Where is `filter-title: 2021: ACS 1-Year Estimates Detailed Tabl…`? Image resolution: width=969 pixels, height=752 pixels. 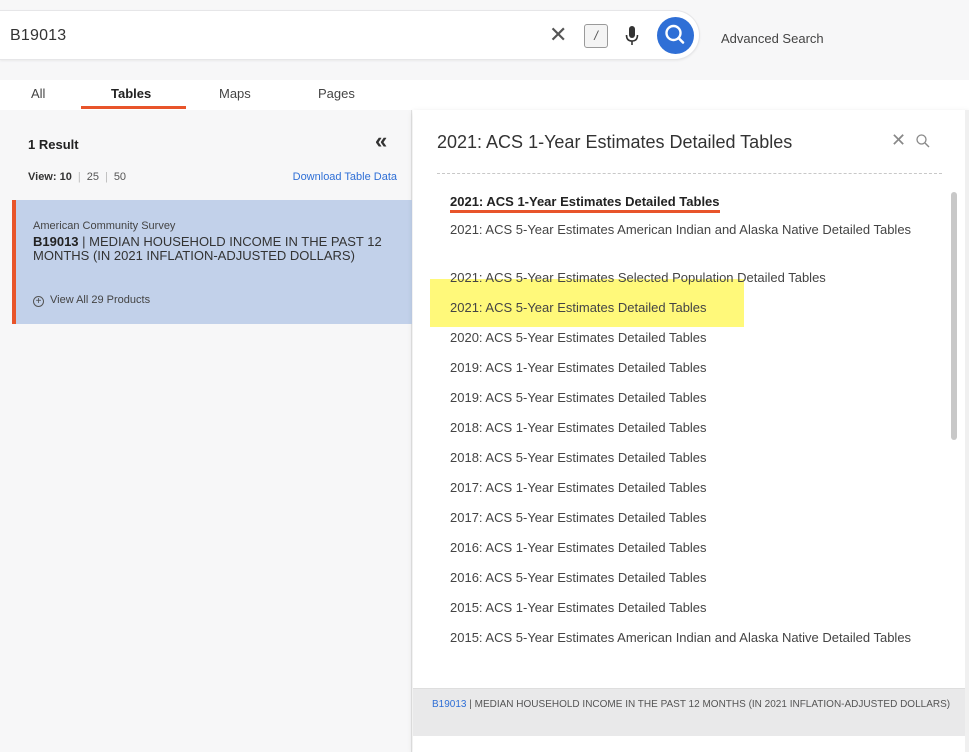
filter-title: 2021: ACS 1-Year Estimates Detailed Tabl… is located at coordinates (615, 142).